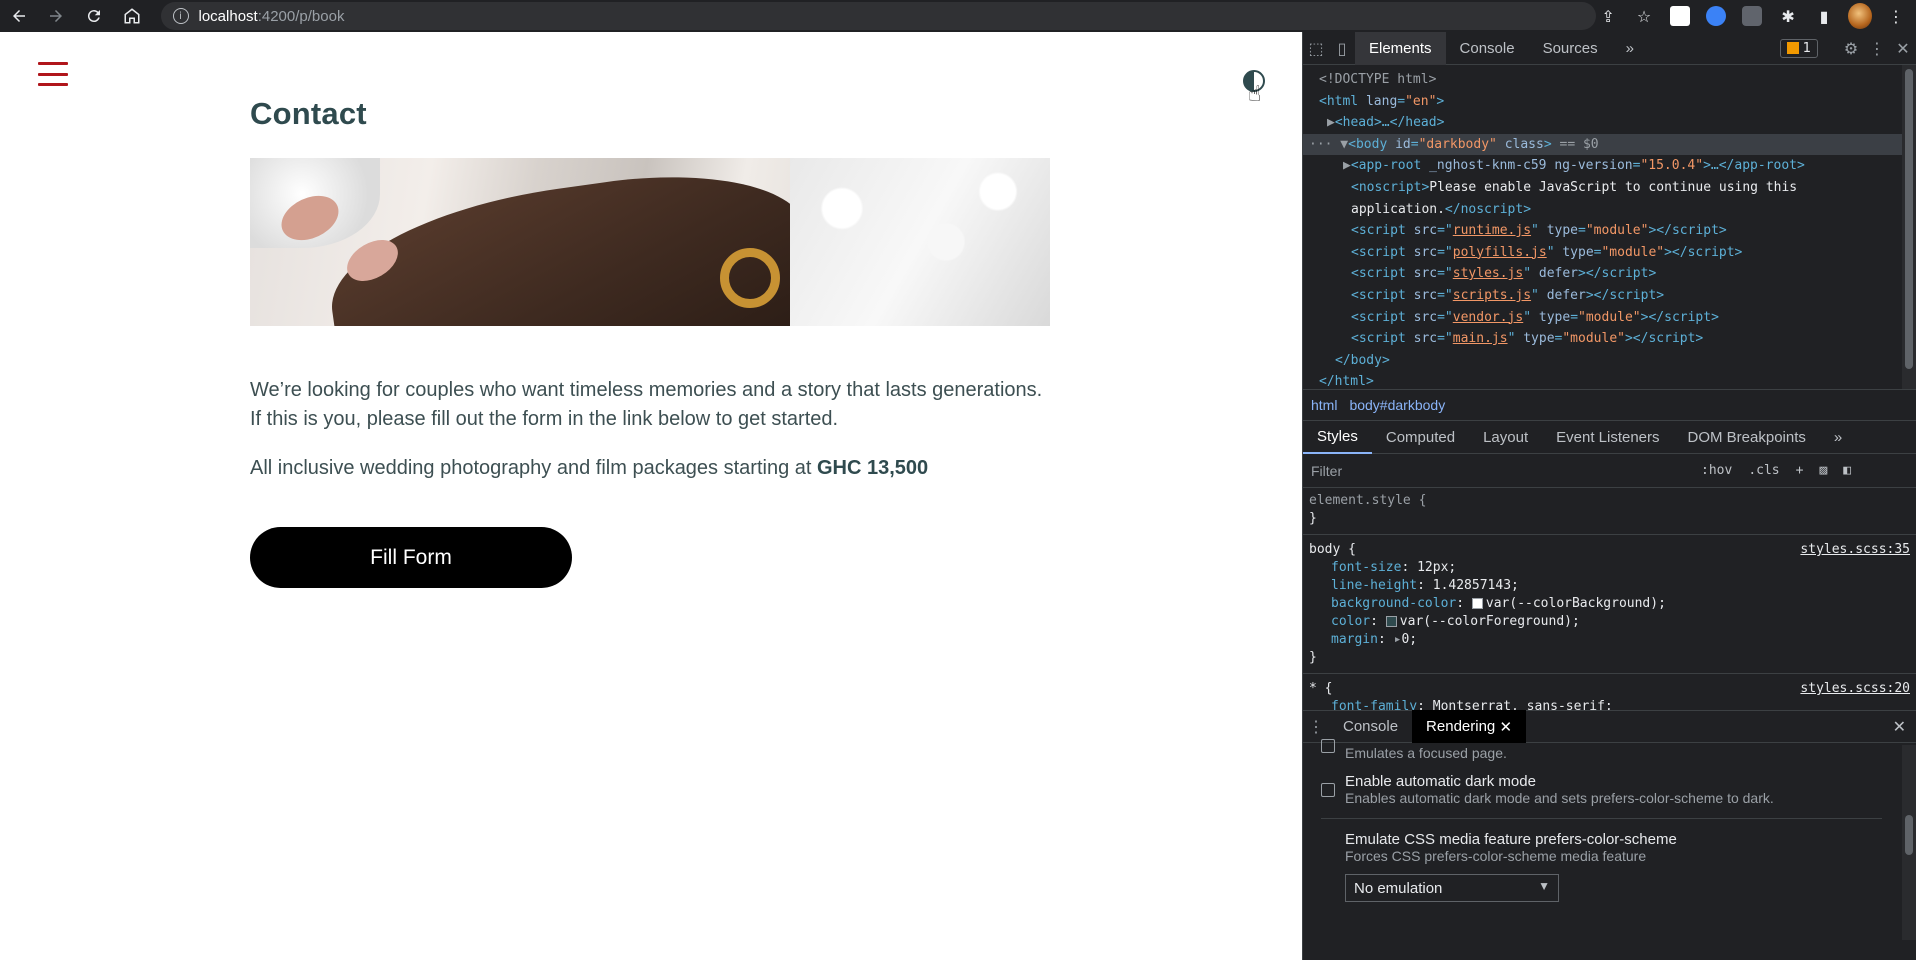 This screenshot has height=960, width=1916. I want to click on styles-filter-bar: Filter :hov .cls + ▨ ◧, so click(1609, 471).